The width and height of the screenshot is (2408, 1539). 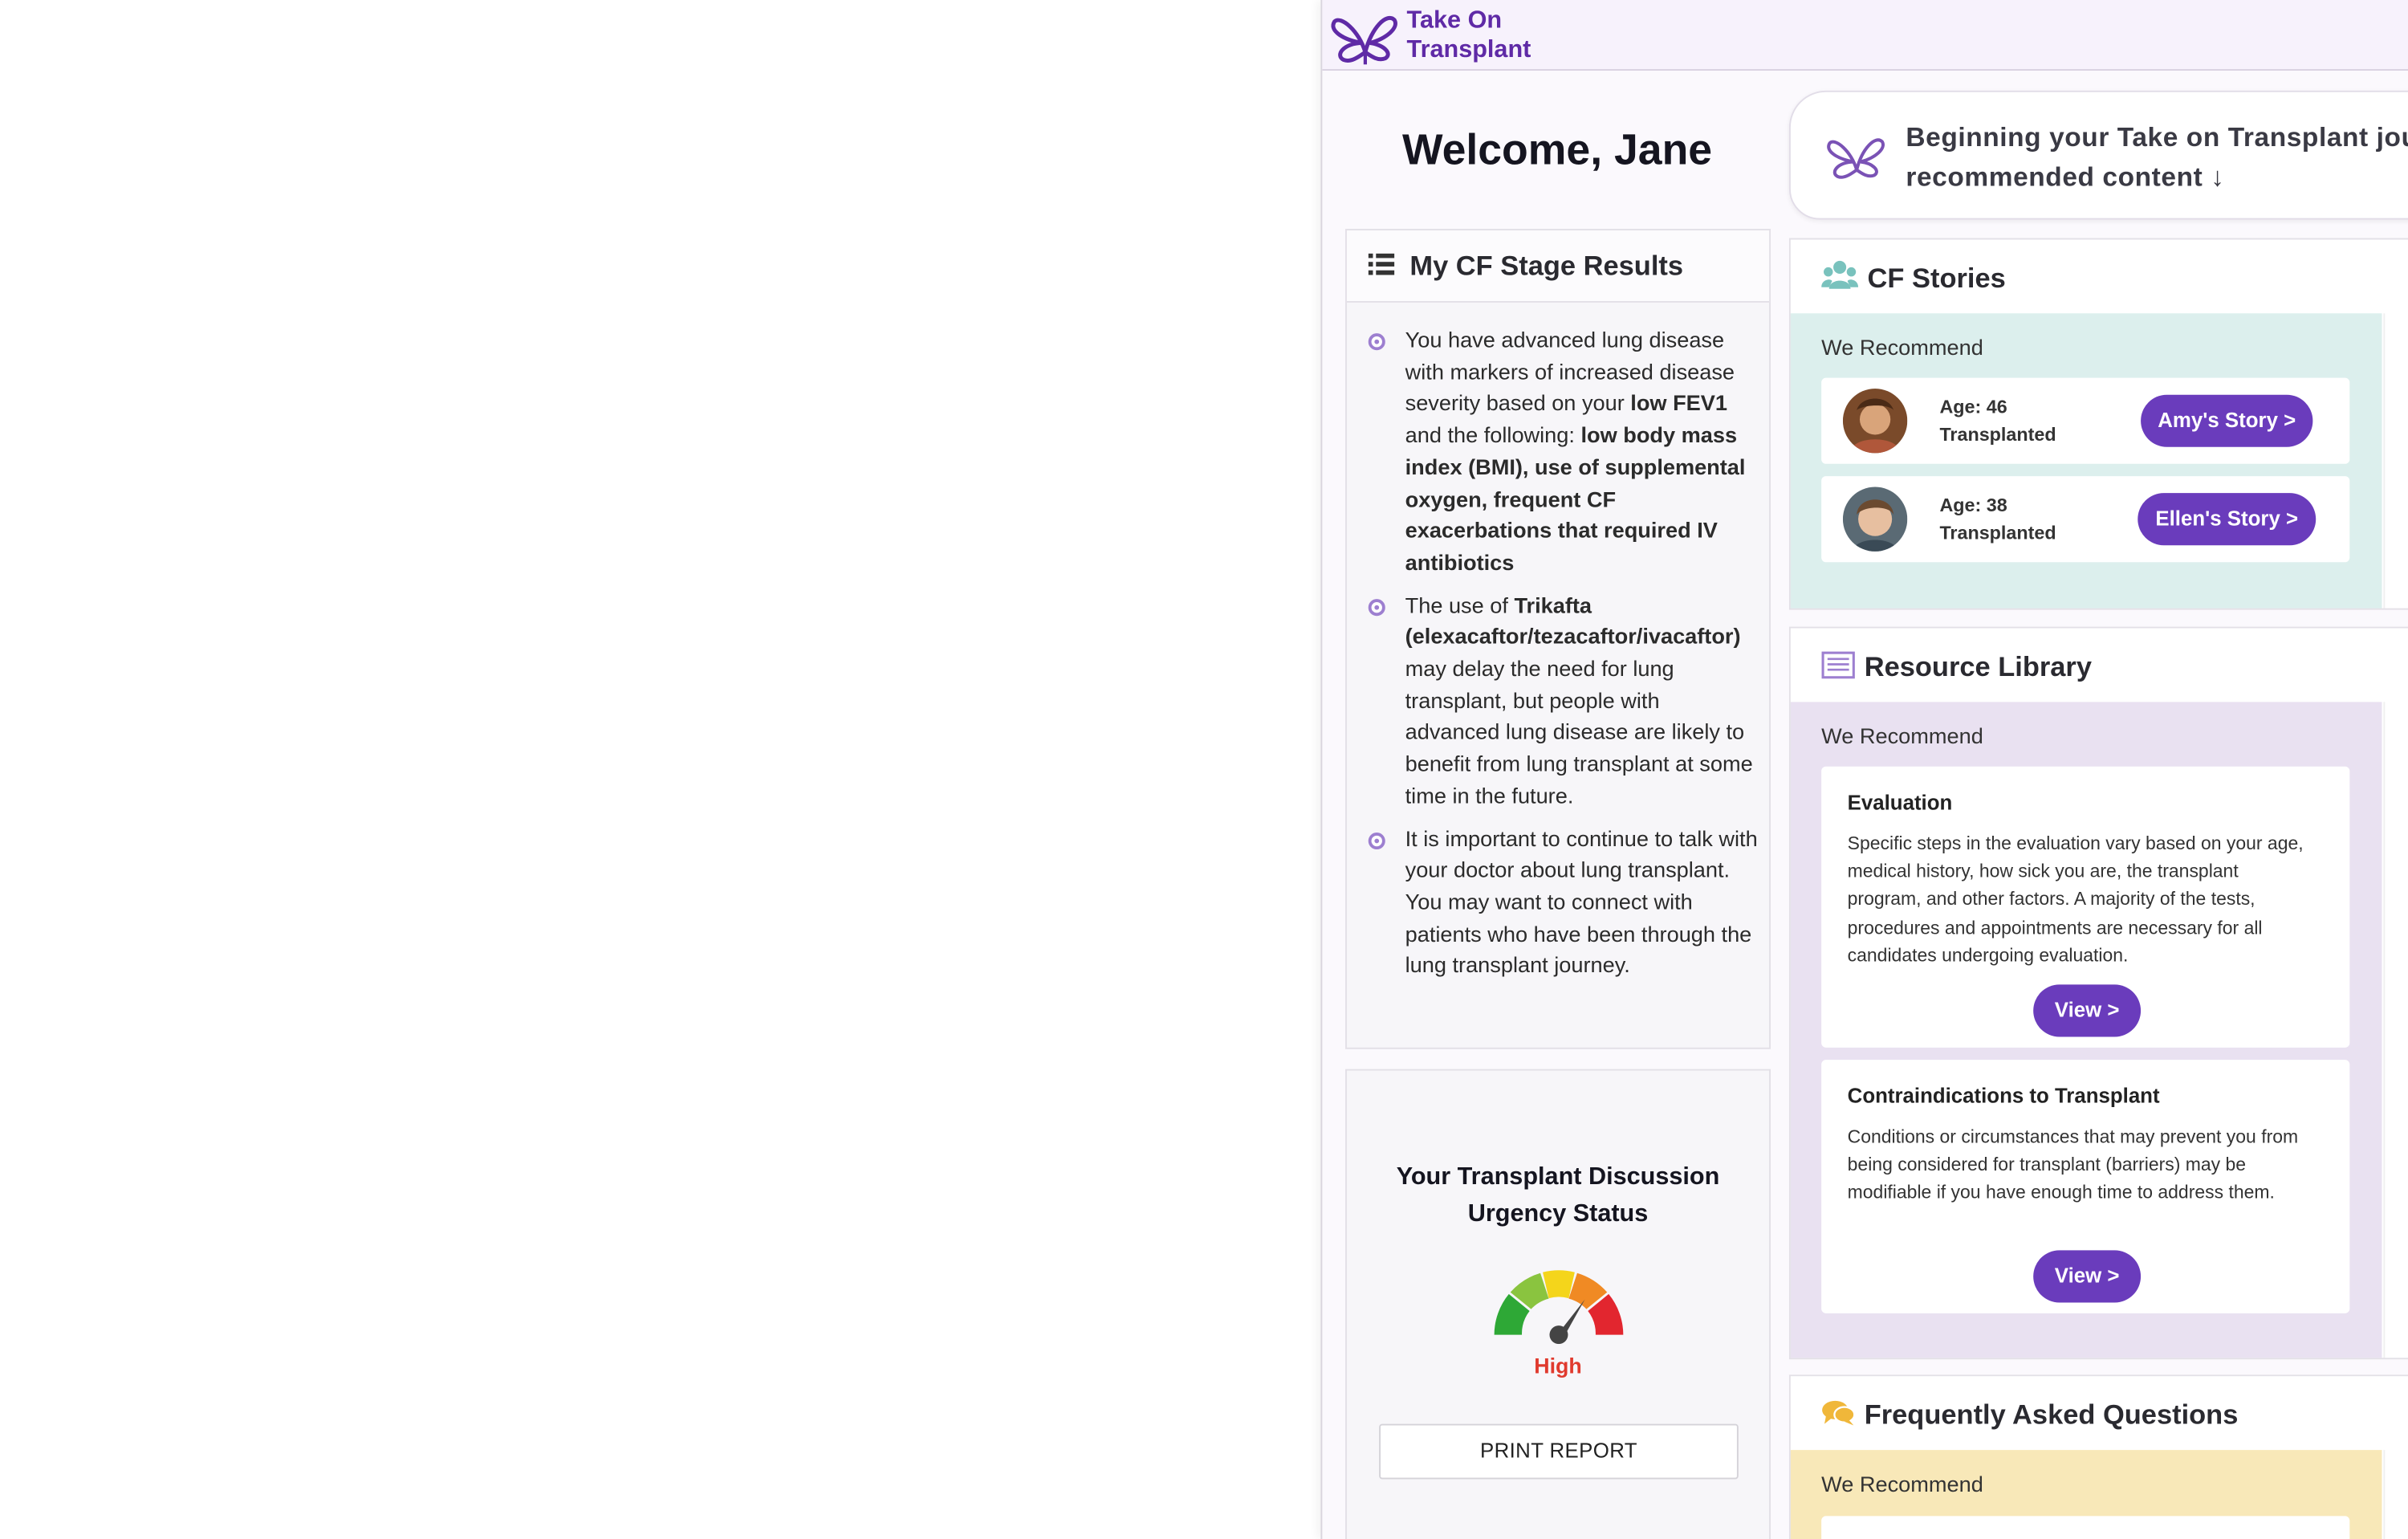 What do you see at coordinates (1557, 150) in the screenshot?
I see `welcome-heading: Welcome, Jane` at bounding box center [1557, 150].